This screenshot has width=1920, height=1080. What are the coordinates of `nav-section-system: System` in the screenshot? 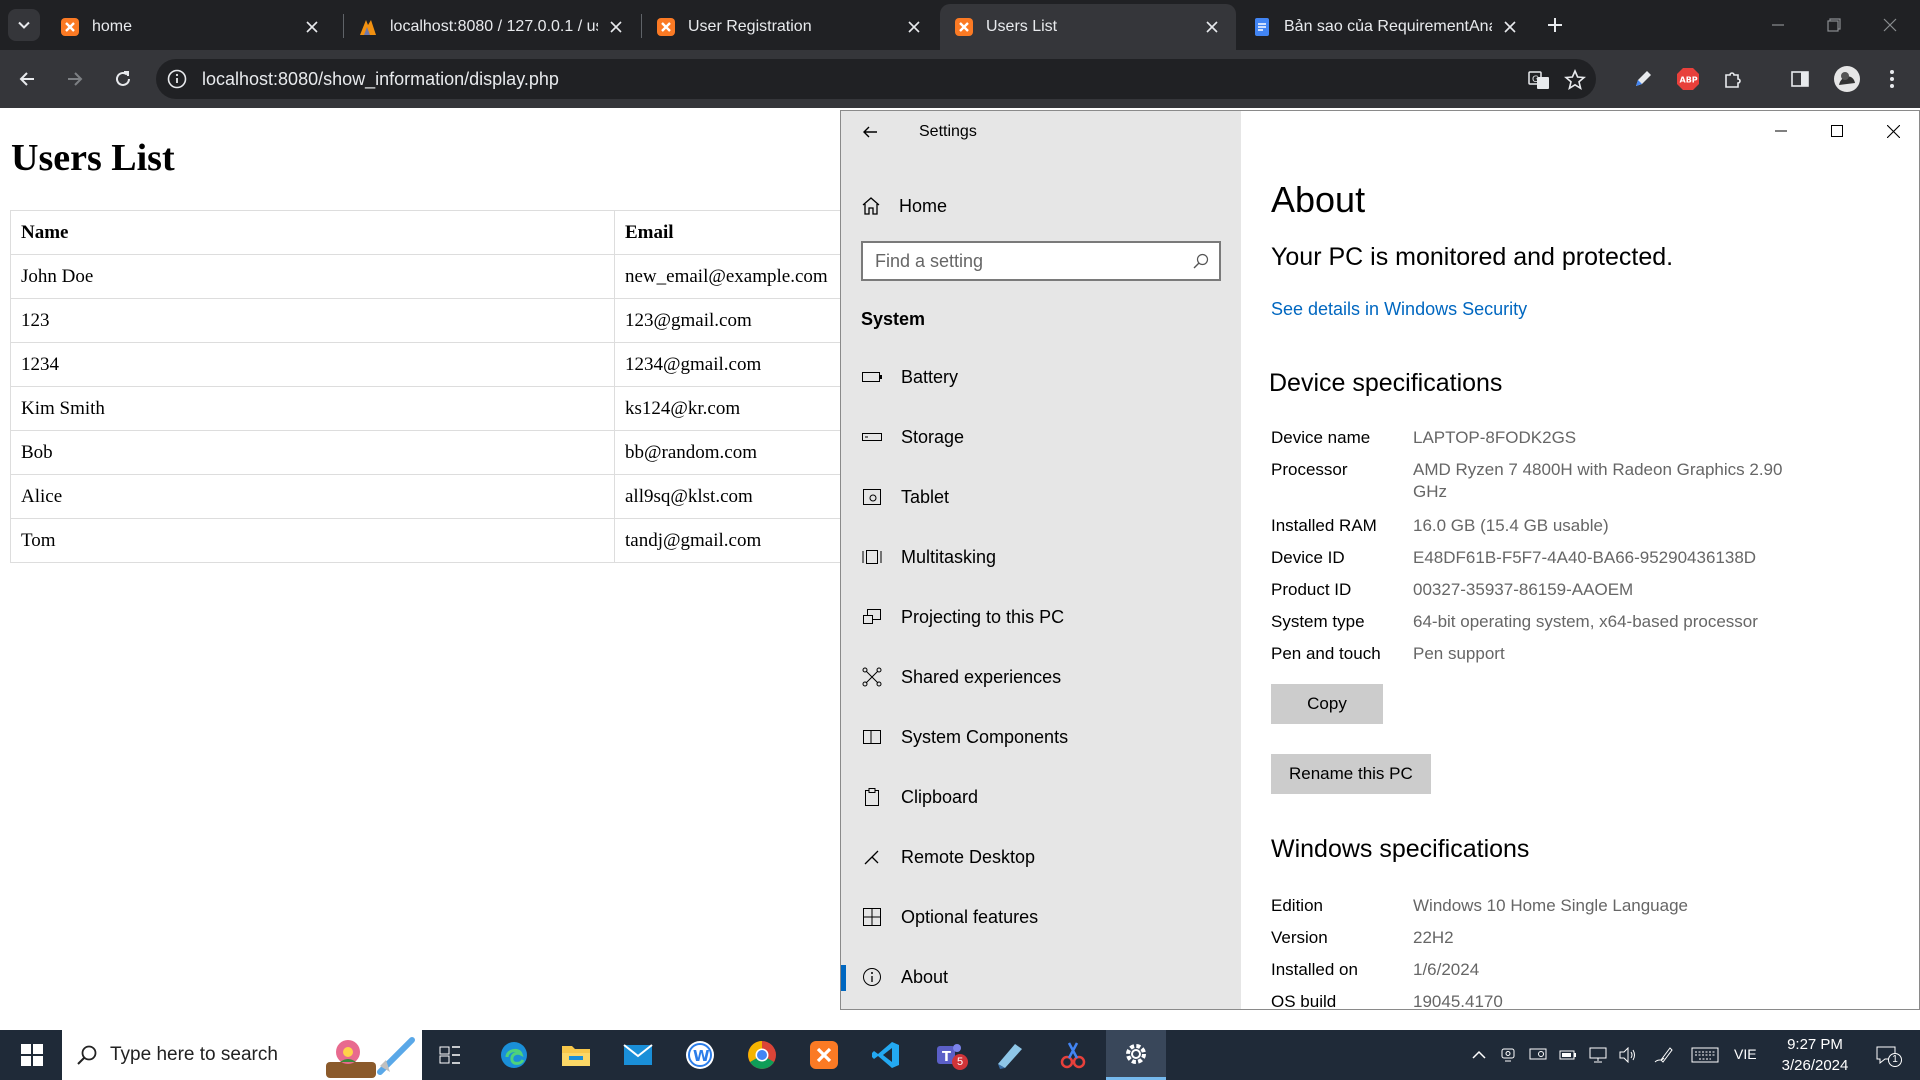 It's located at (893, 319).